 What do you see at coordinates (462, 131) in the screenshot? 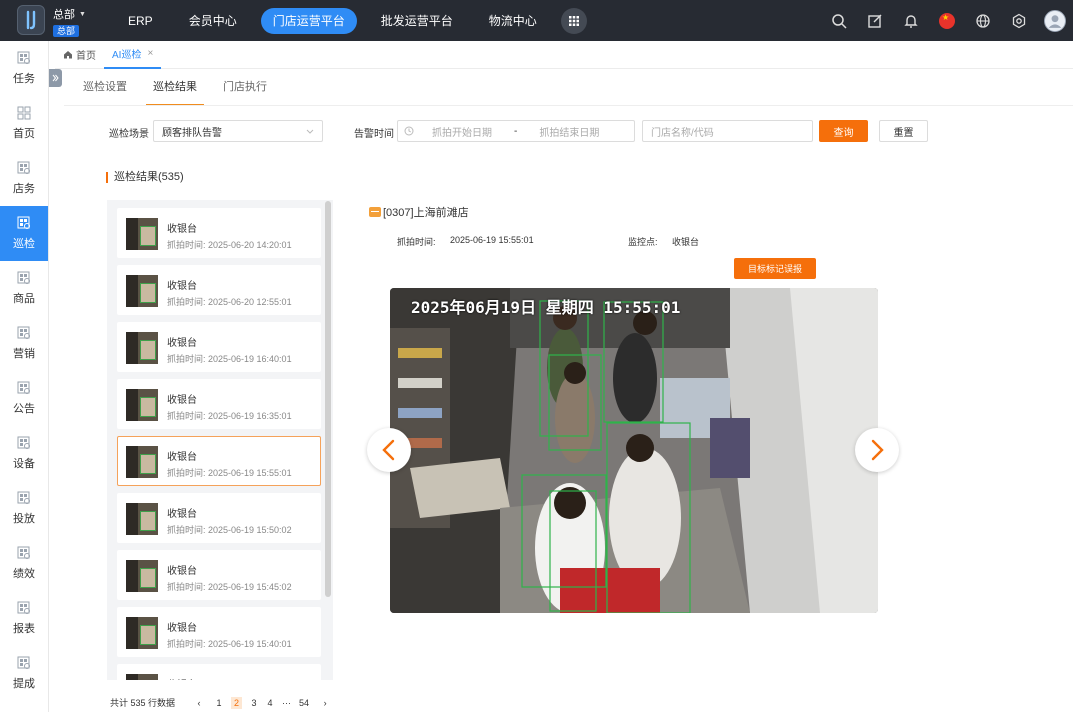
I see `start-date-placeholder: 抓拍开始日期` at bounding box center [462, 131].